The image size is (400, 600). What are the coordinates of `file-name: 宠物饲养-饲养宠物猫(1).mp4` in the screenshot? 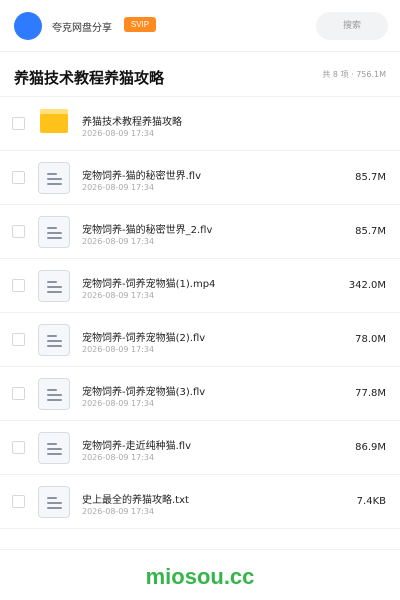 It's located at (149, 284).